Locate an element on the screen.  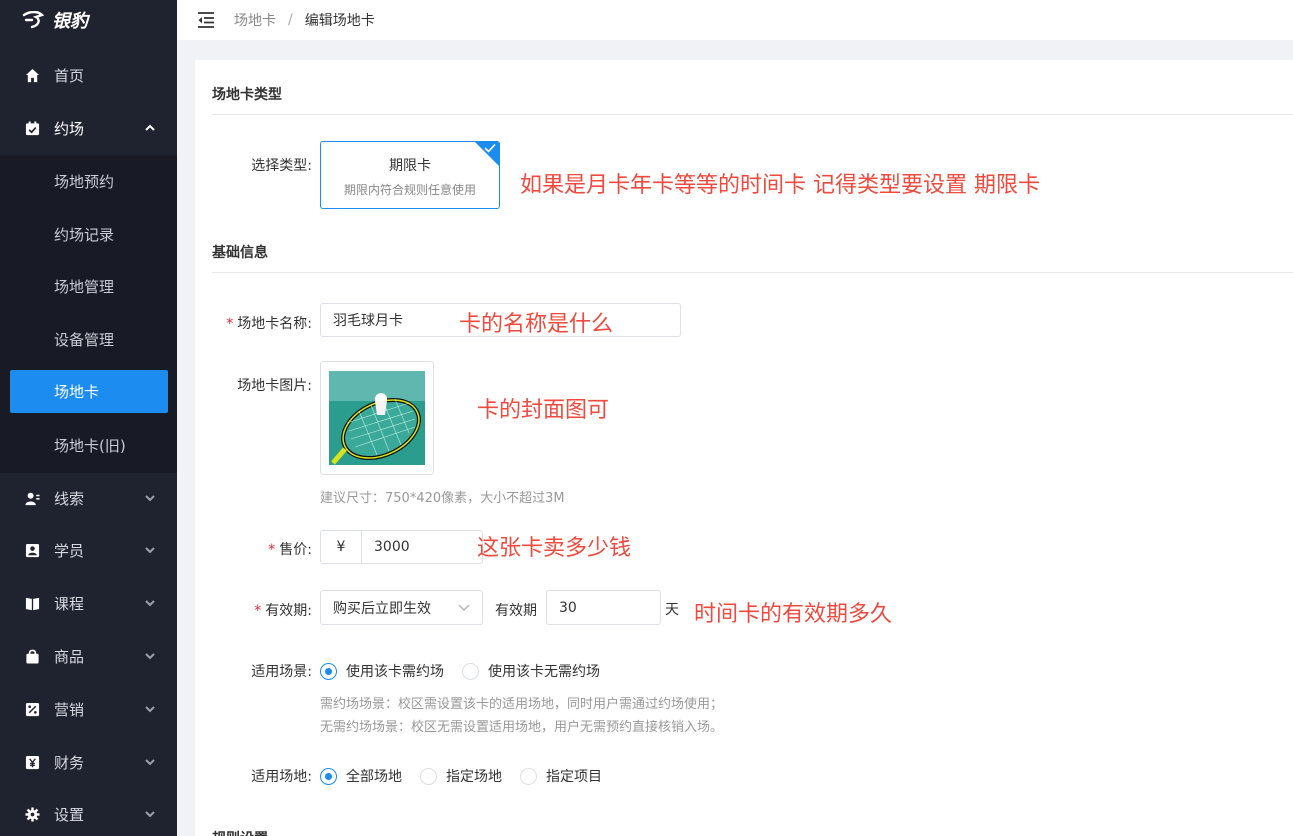
radio-label: 使用该卡无需约场 is located at coordinates (544, 672).